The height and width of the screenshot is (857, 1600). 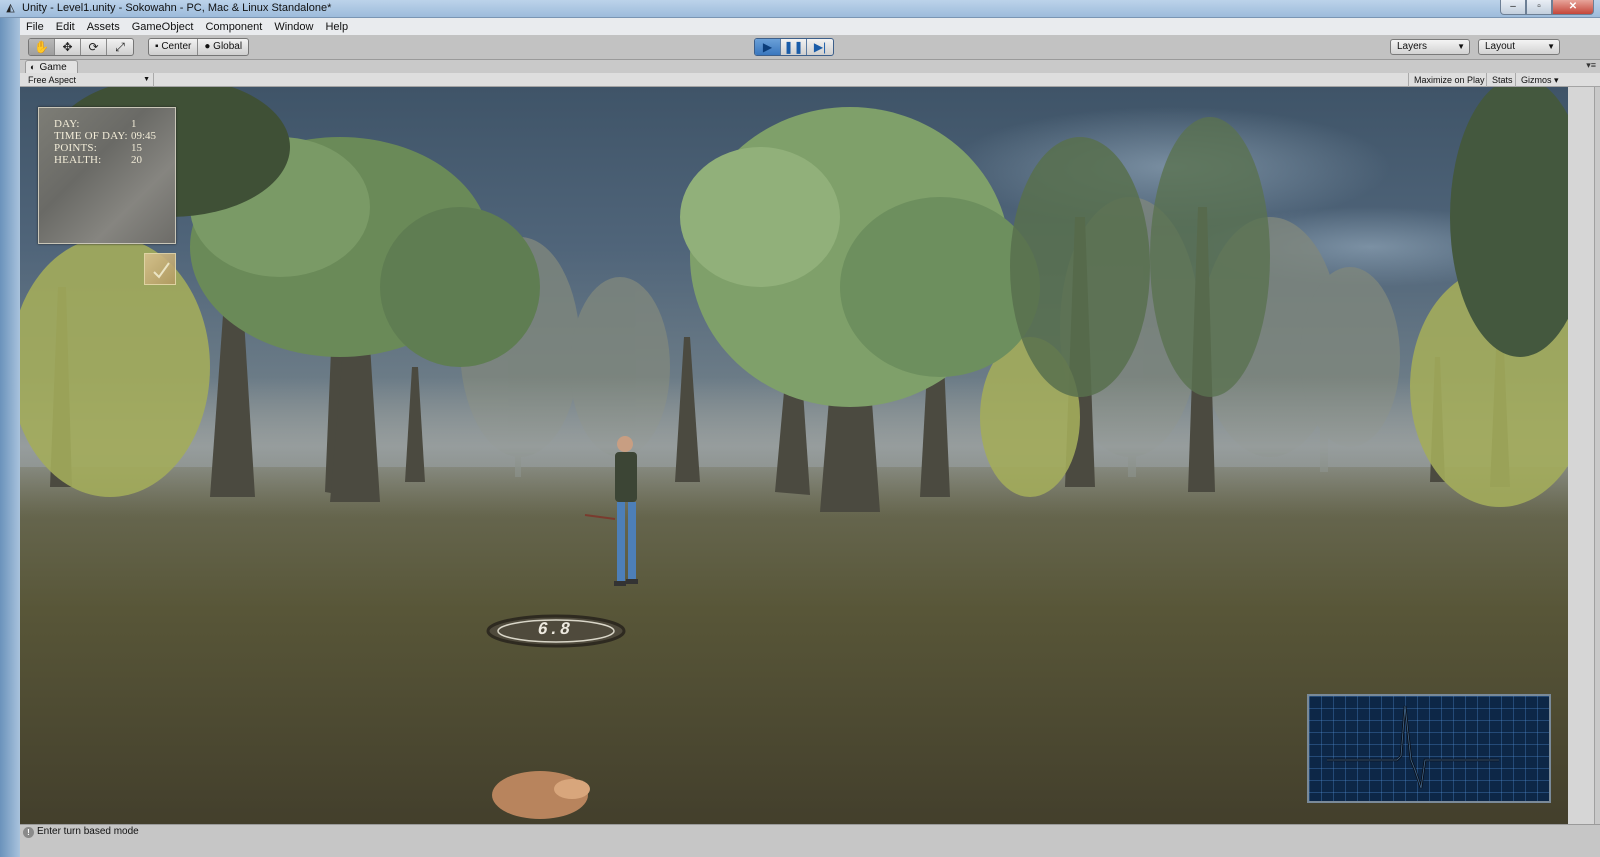 I want to click on playback-controls: ▶ ❚❚ ▶|, so click(x=794, y=47).